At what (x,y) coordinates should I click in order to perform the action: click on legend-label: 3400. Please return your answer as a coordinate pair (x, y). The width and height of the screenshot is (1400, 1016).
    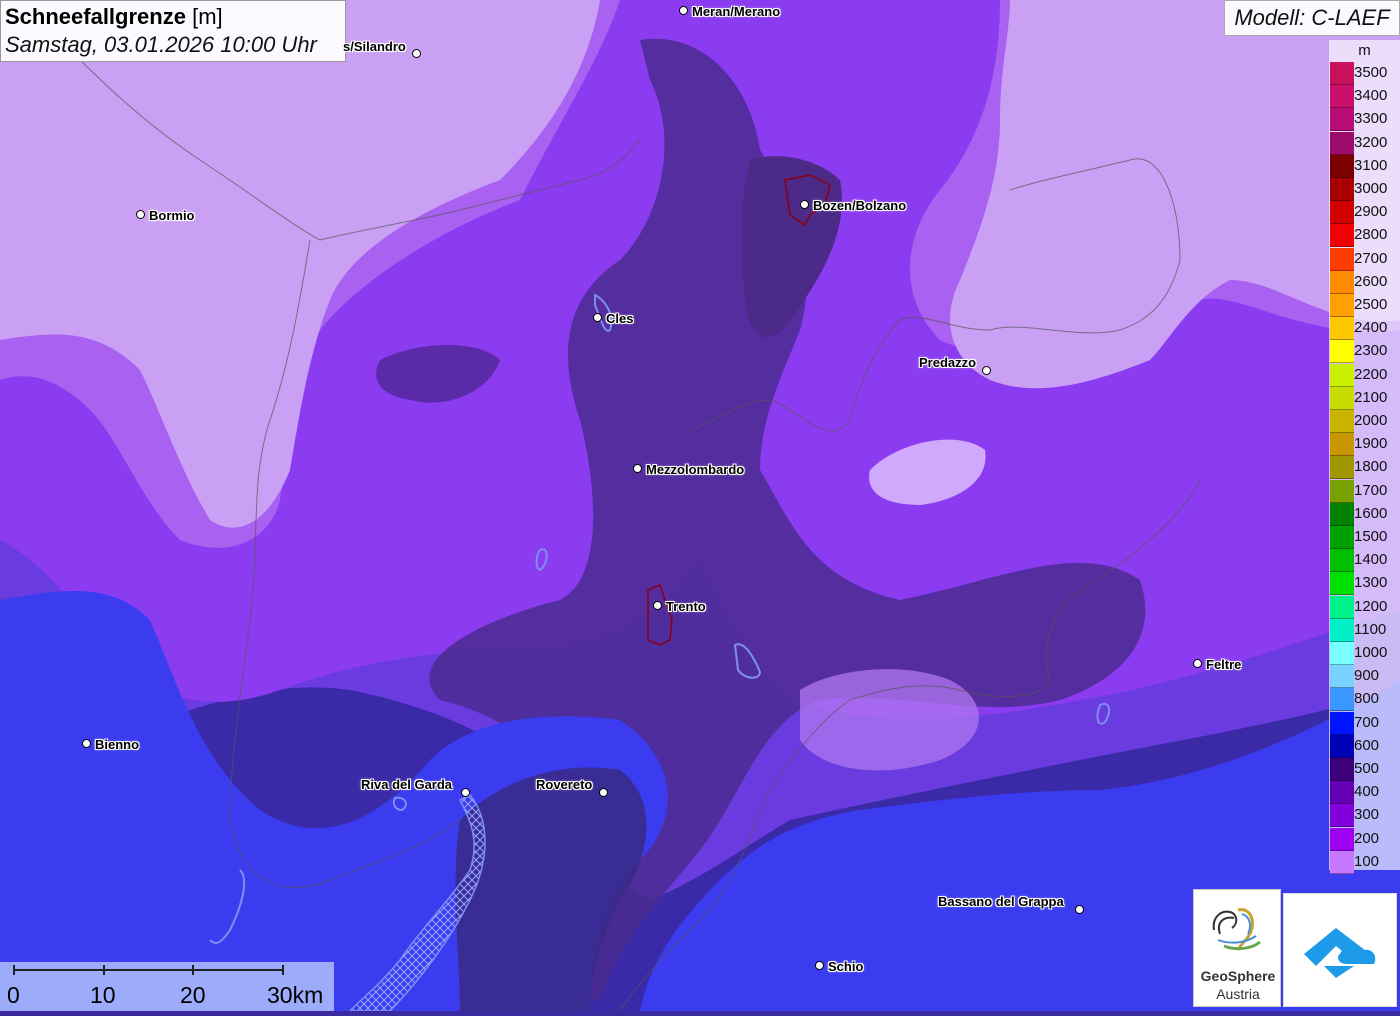
    Looking at the image, I should click on (1371, 96).